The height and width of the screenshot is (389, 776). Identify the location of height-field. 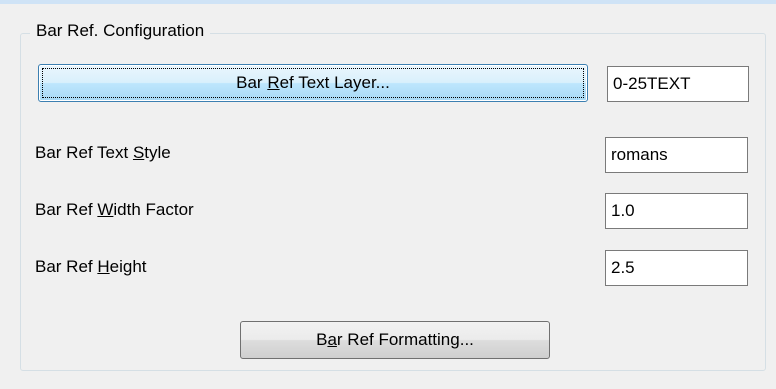
(676, 268).